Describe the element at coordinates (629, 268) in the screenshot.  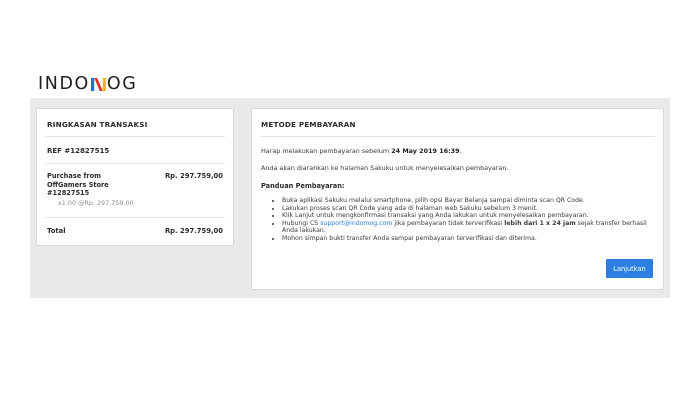
I see `lanjutkan-button: Lanjutkan` at that location.